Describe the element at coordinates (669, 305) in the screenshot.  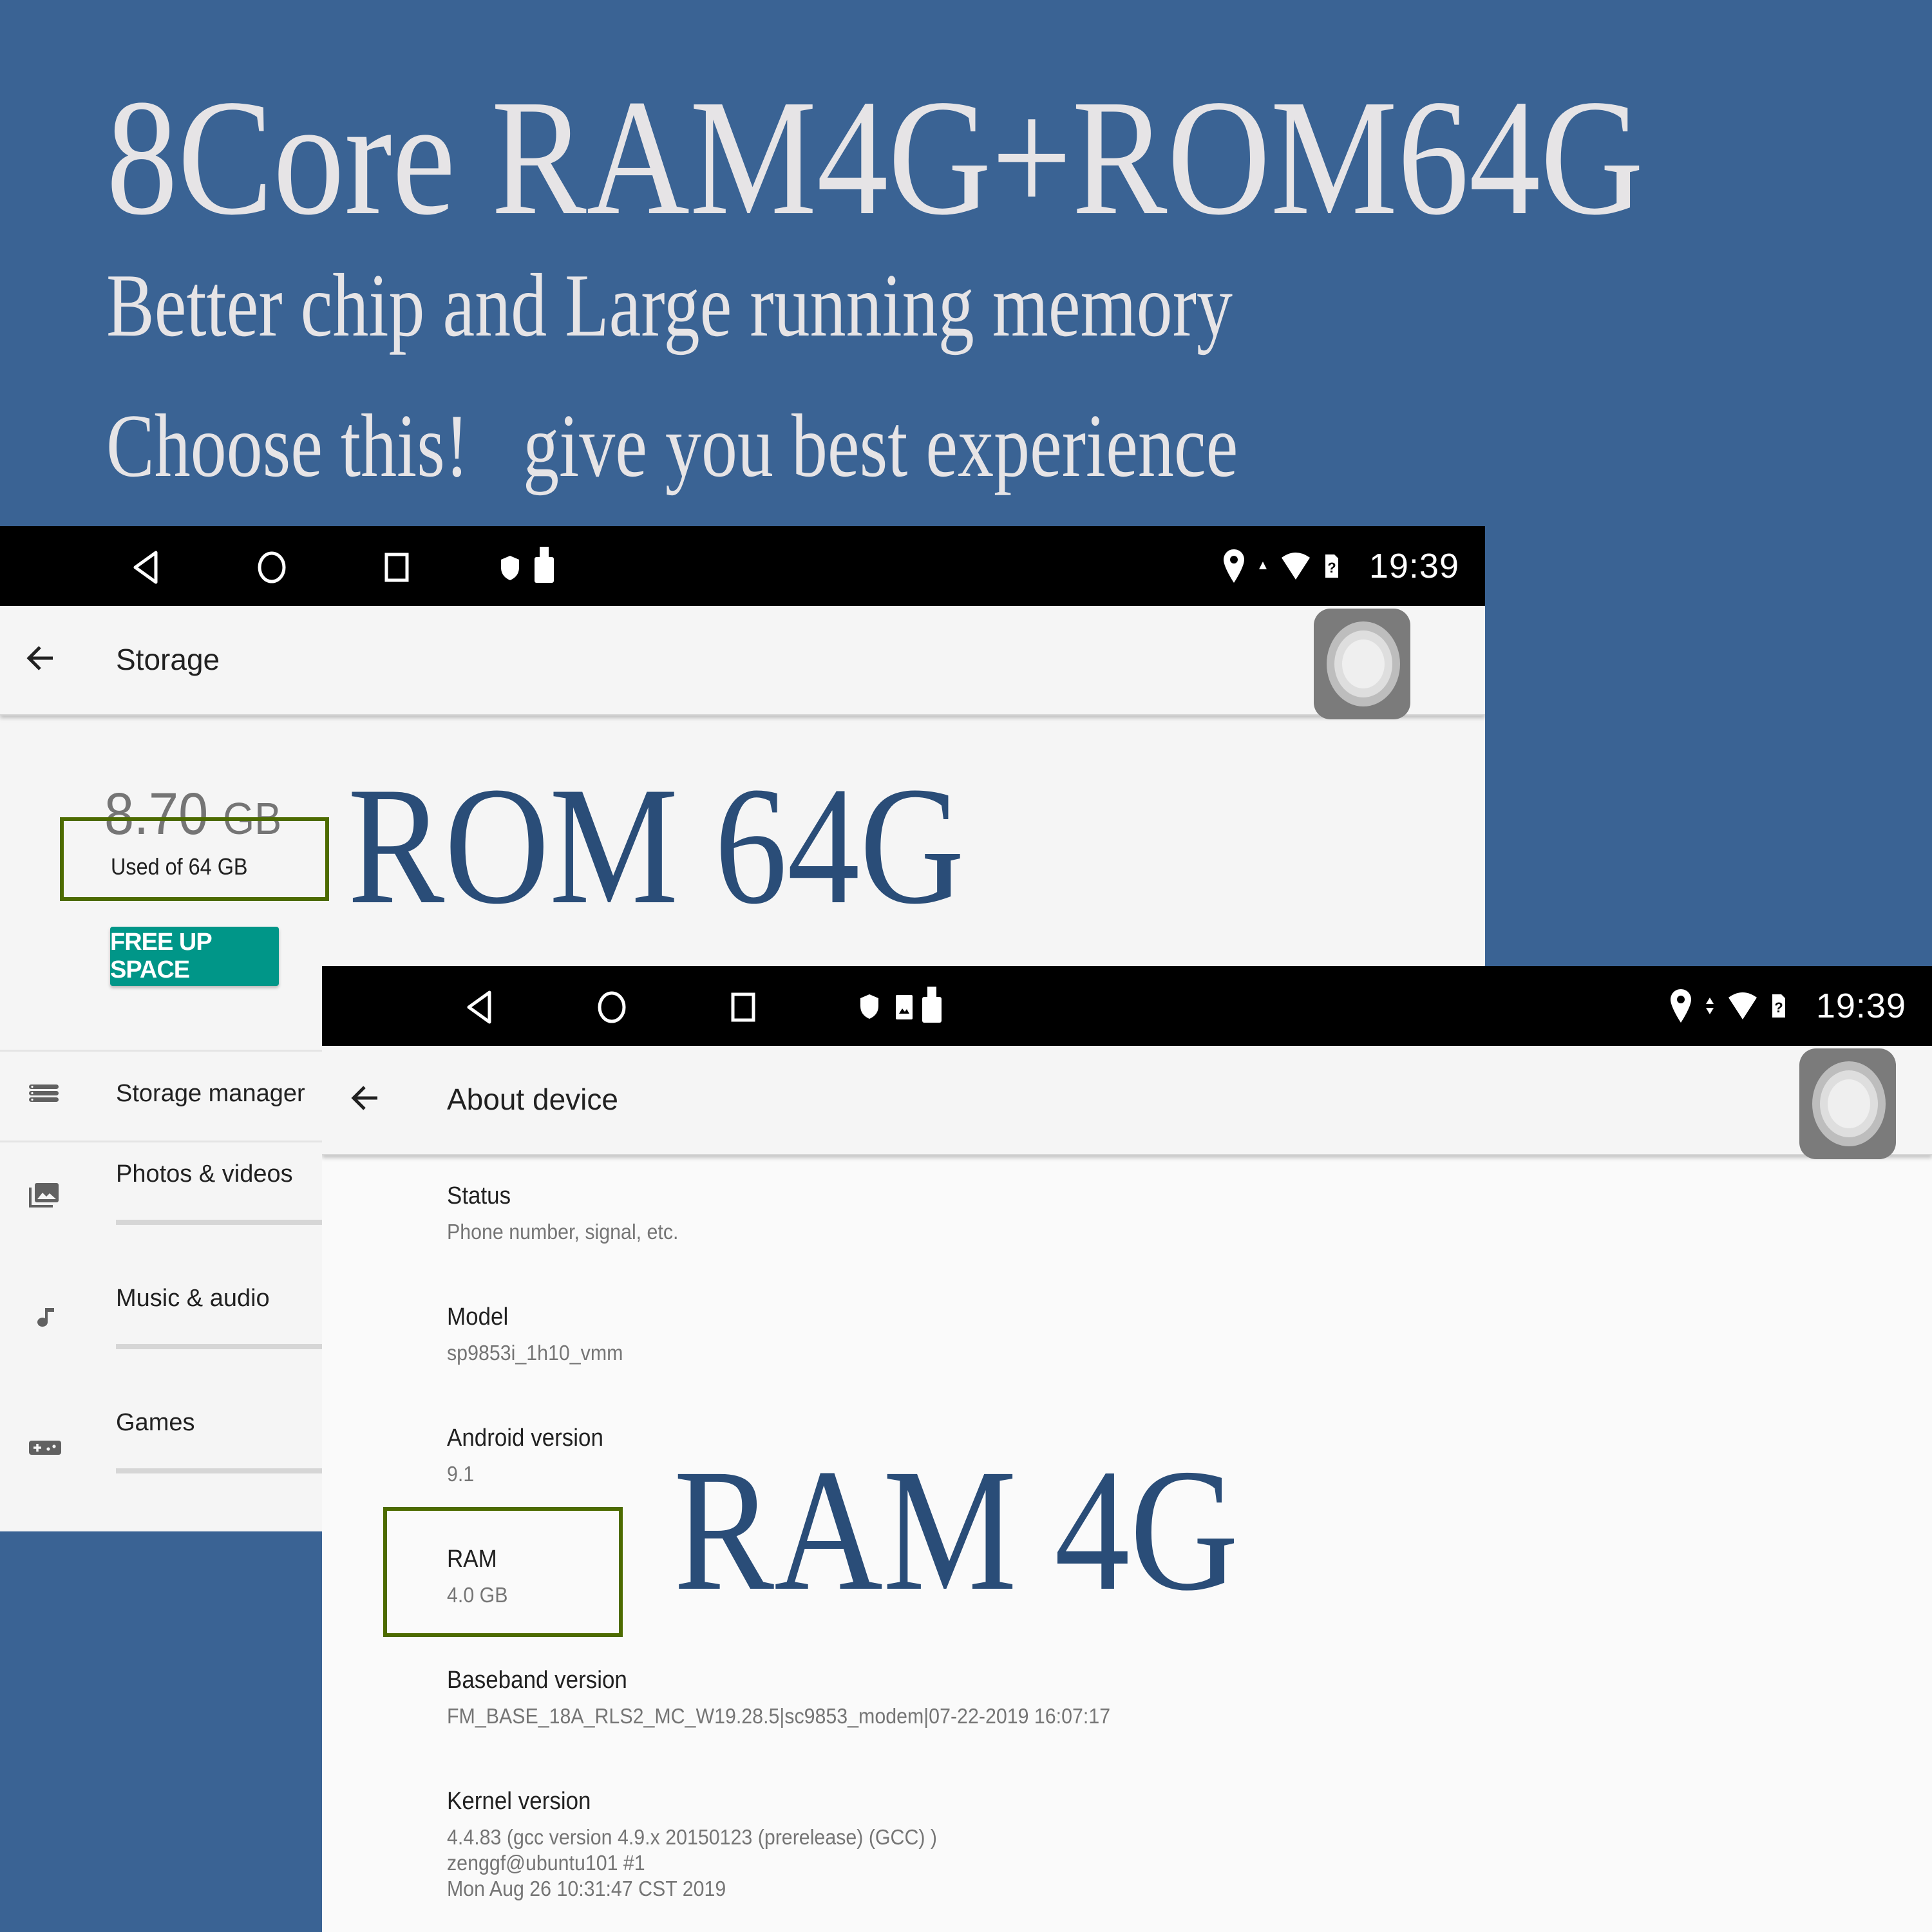
I see `banner-subtitle-1: Better chip and Large running memory` at that location.